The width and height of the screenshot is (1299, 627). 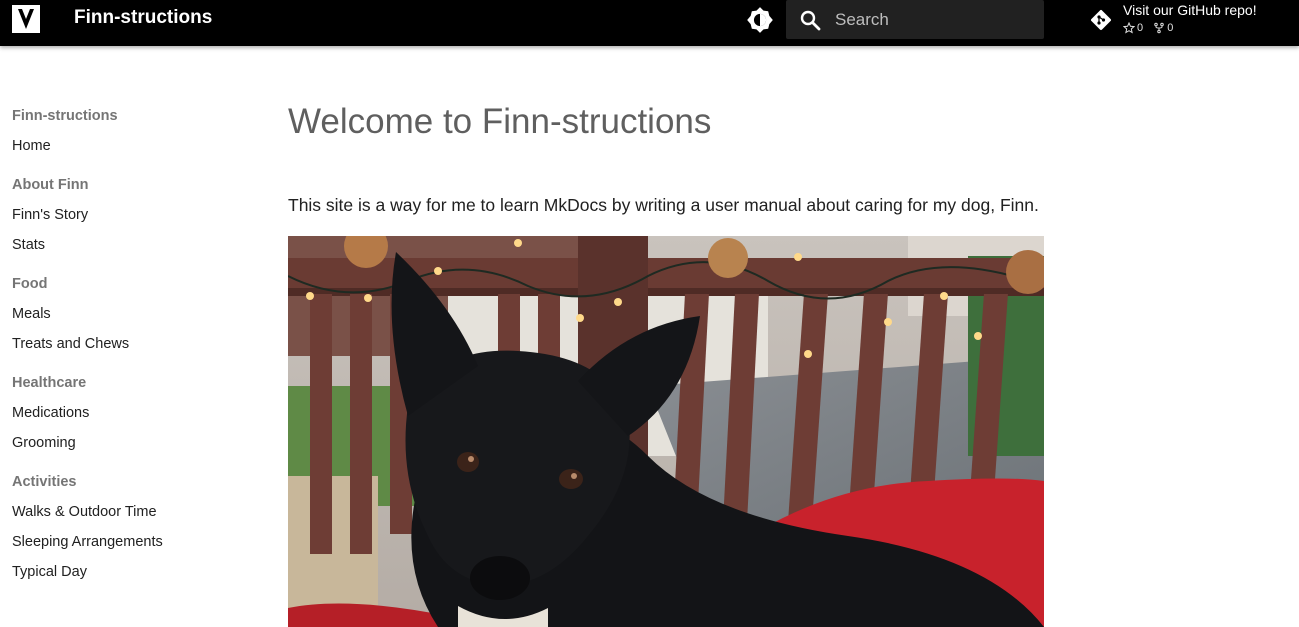 What do you see at coordinates (127, 572) in the screenshot?
I see `nav-item-typical-day: Typical Day` at bounding box center [127, 572].